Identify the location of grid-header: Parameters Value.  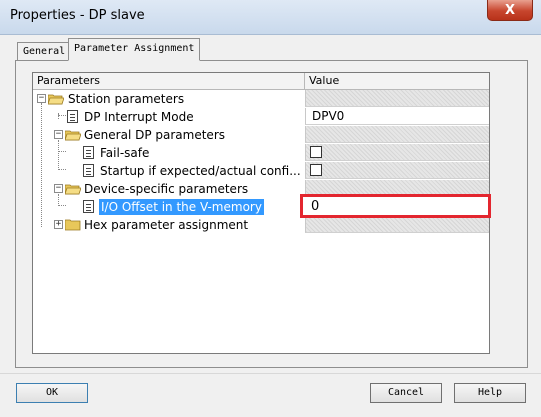
(261, 81).